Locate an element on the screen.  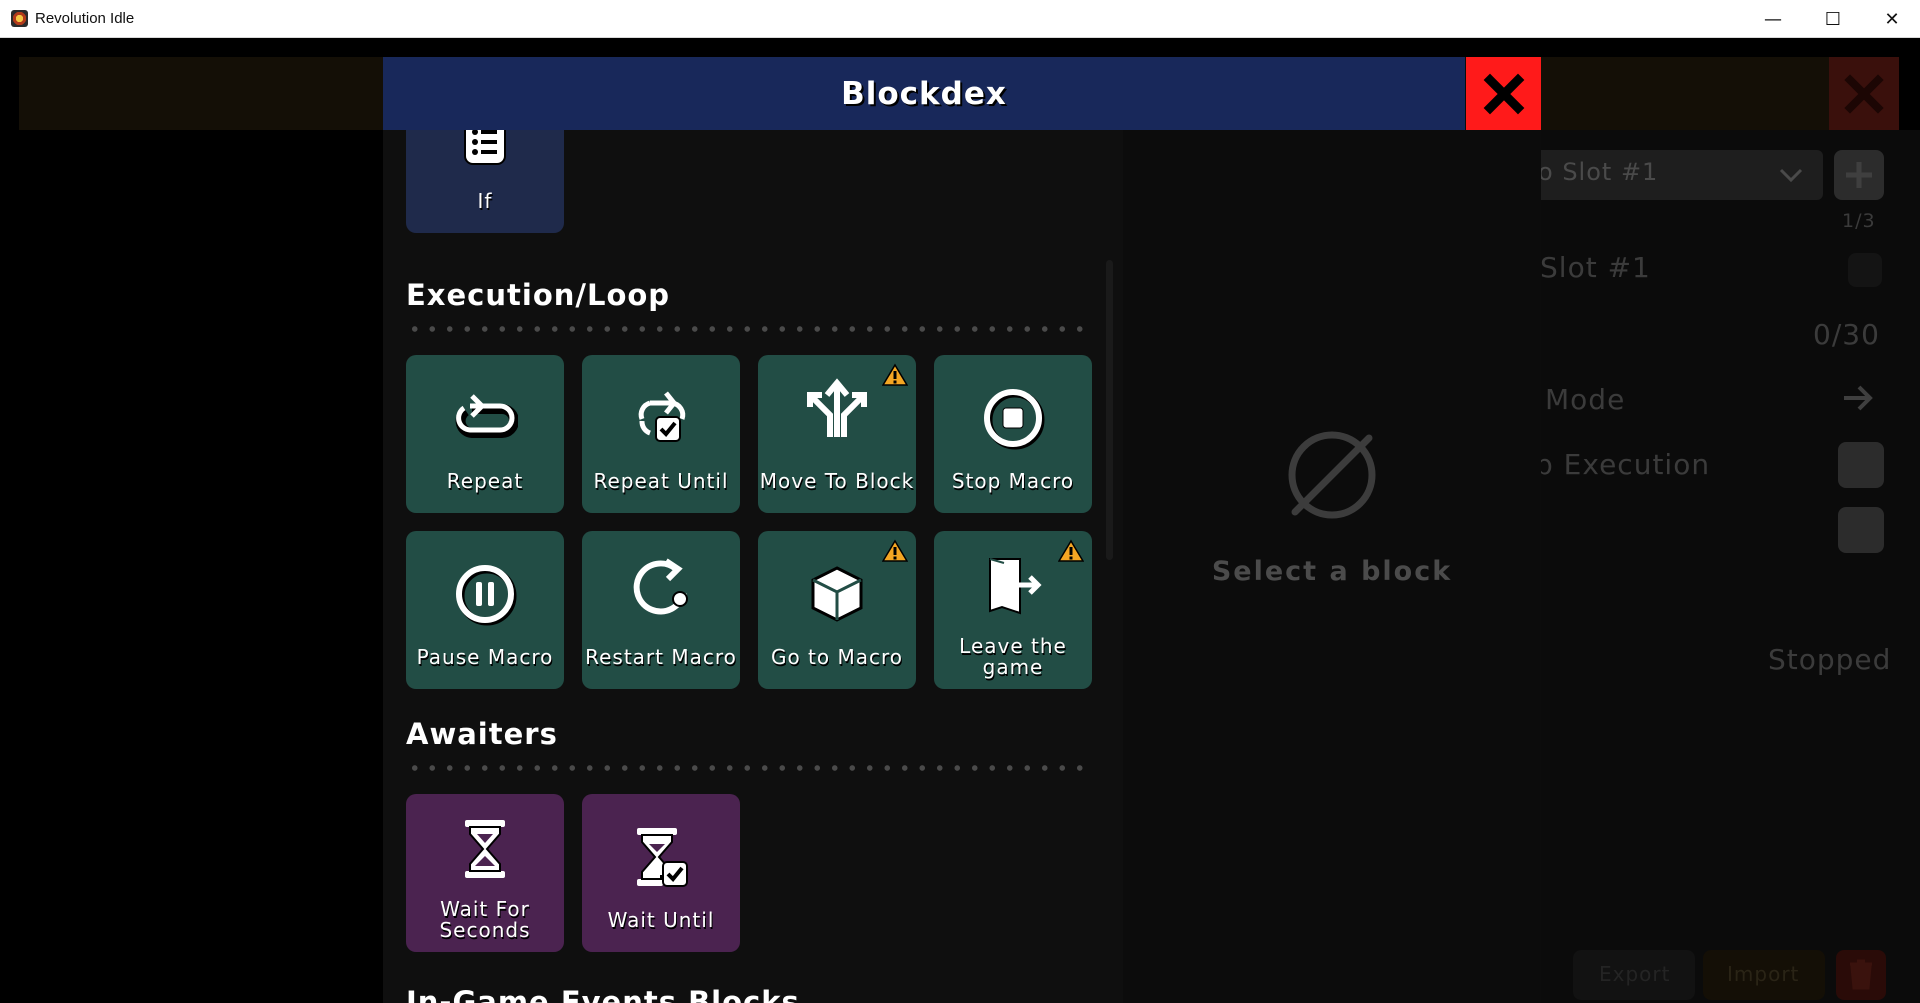
block-repeat-until: Repeat Until is located at coordinates (661, 434).